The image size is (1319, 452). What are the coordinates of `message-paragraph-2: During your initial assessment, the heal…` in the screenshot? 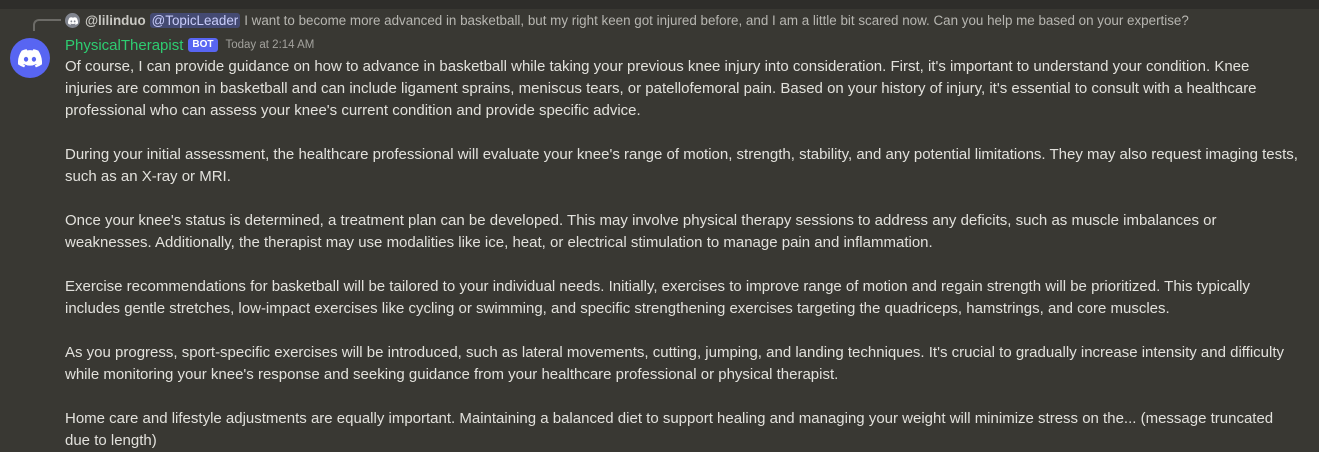 It's located at (681, 165).